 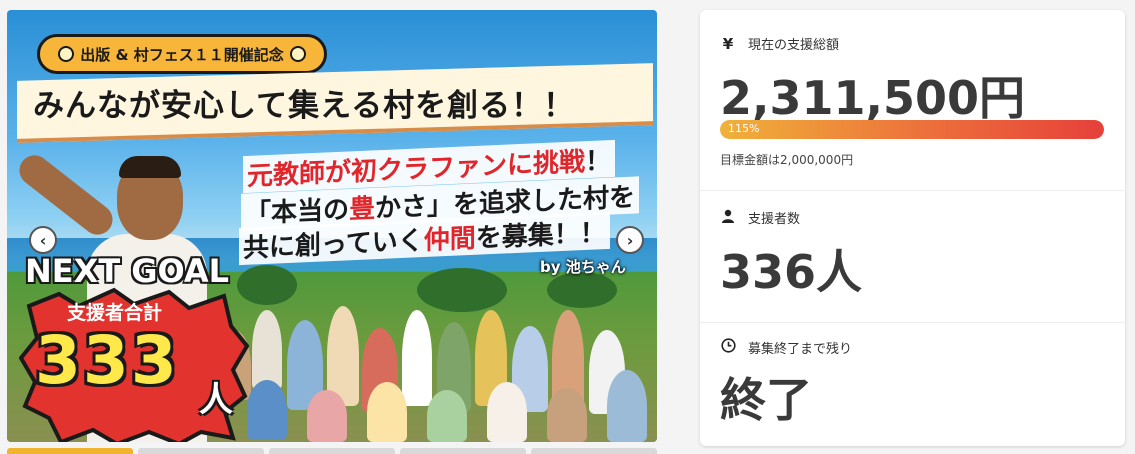 What do you see at coordinates (598, 162) in the screenshot?
I see `copy-line-1-c: ！` at bounding box center [598, 162].